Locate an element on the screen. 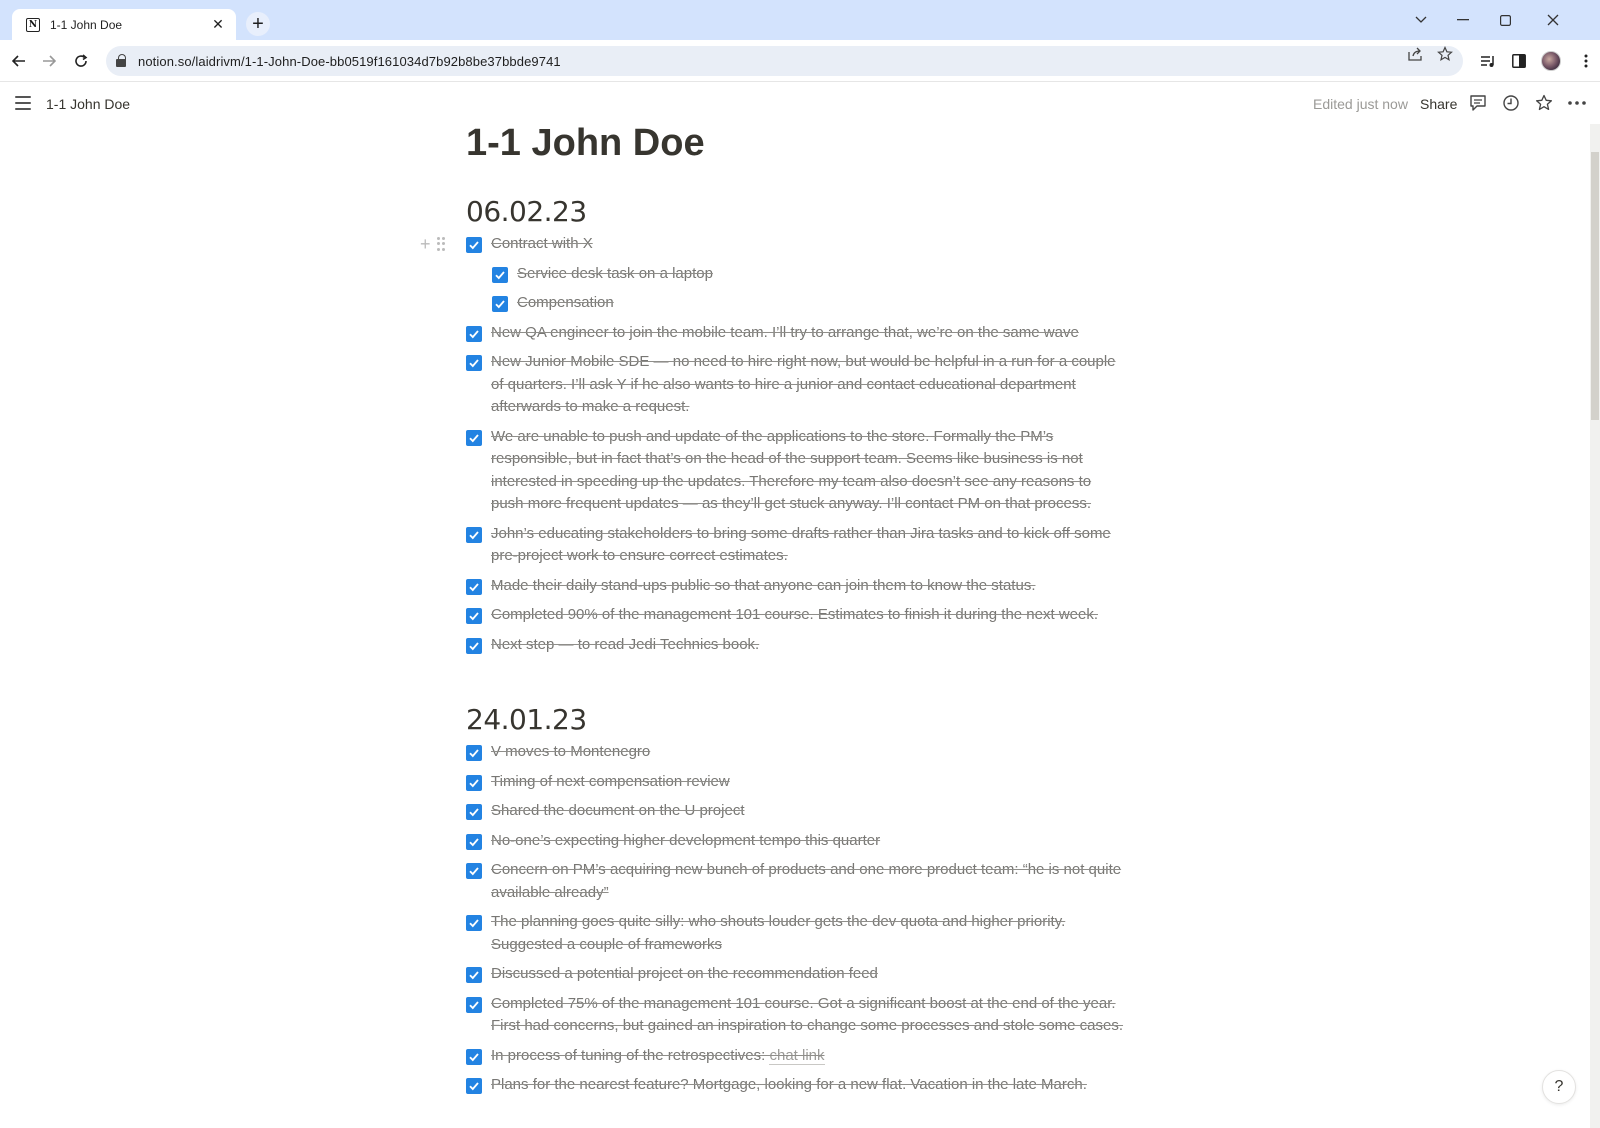 This screenshot has width=1600, height=1128. todo-label: V moves to Montenegro is located at coordinates (571, 751).